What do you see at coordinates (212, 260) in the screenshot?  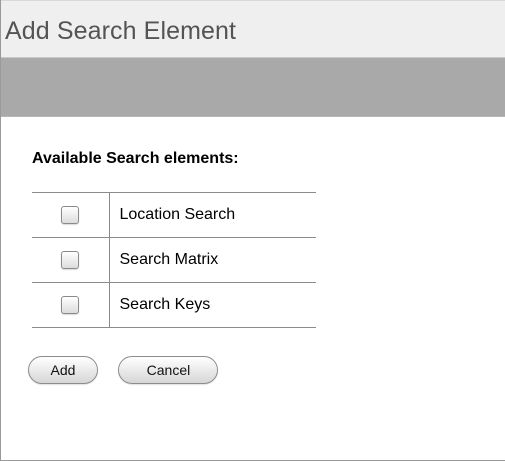 I see `element-label: Search Matrix` at bounding box center [212, 260].